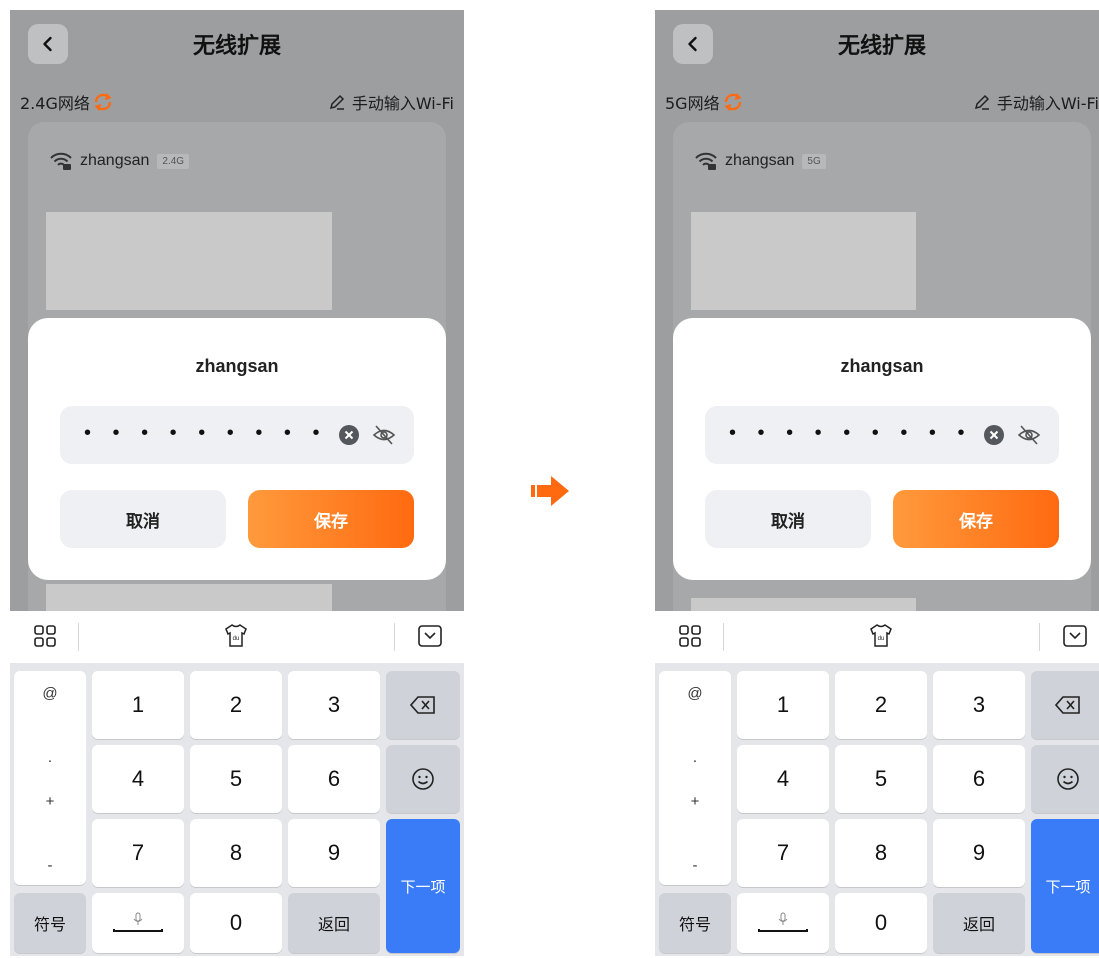  I want to click on wifi-network-row: zhangsan 5G, so click(760, 161).